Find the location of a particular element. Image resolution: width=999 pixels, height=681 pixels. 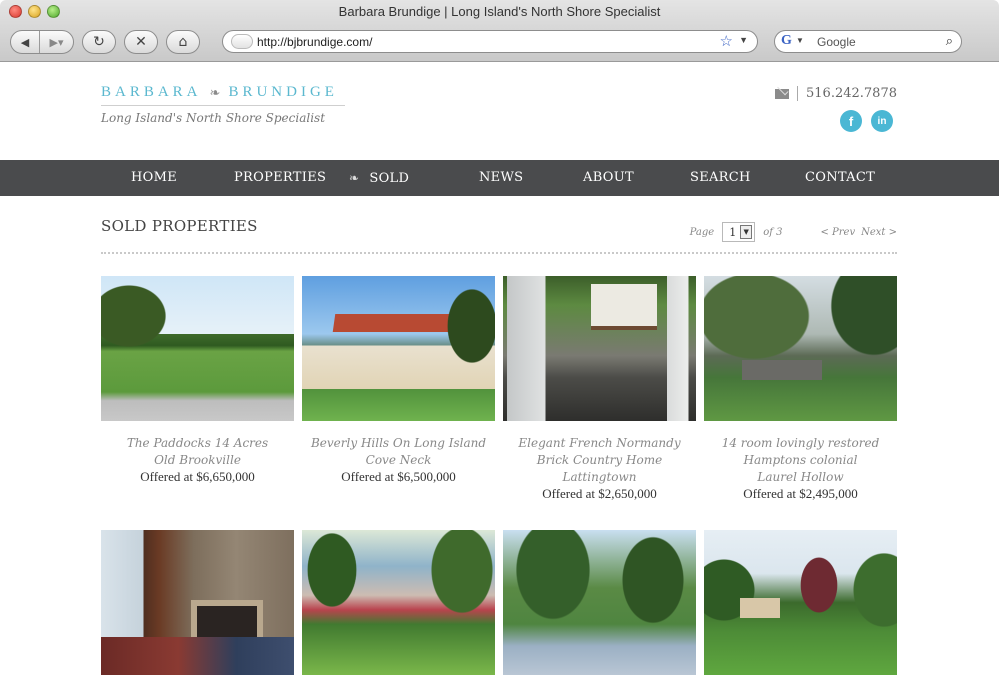

nav-item-news: NEWS is located at coordinates (501, 178).